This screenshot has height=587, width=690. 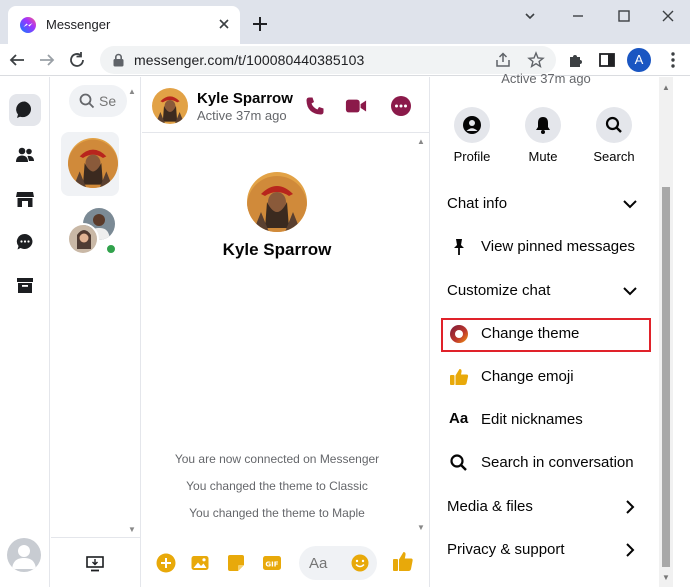 I want to click on search-in-conversation-item: Search in conversation, so click(x=544, y=463).